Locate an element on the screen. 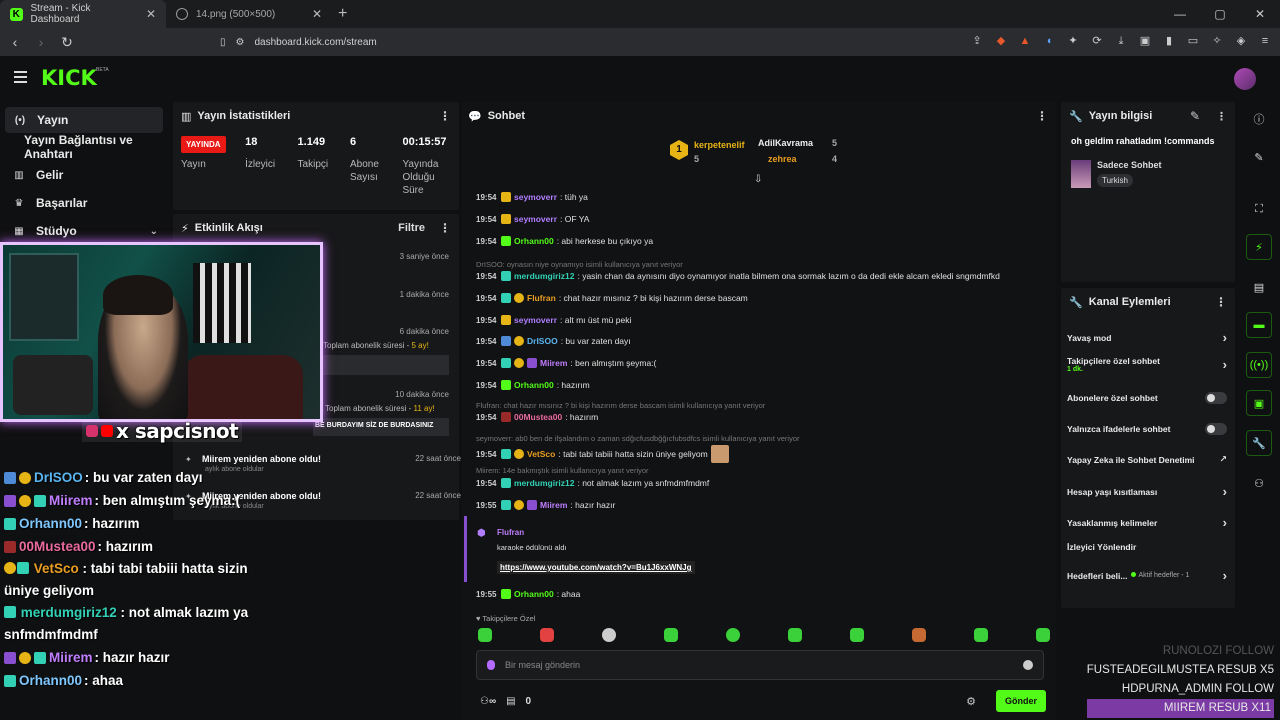 The height and width of the screenshot is (720, 1280). chevron-down-icon: ⌄ is located at coordinates (154, 231).